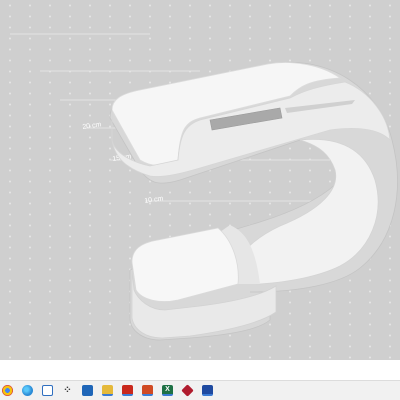 The width and height of the screenshot is (400, 400). Describe the element at coordinates (107, 390) in the screenshot. I see `folder-icon` at that location.